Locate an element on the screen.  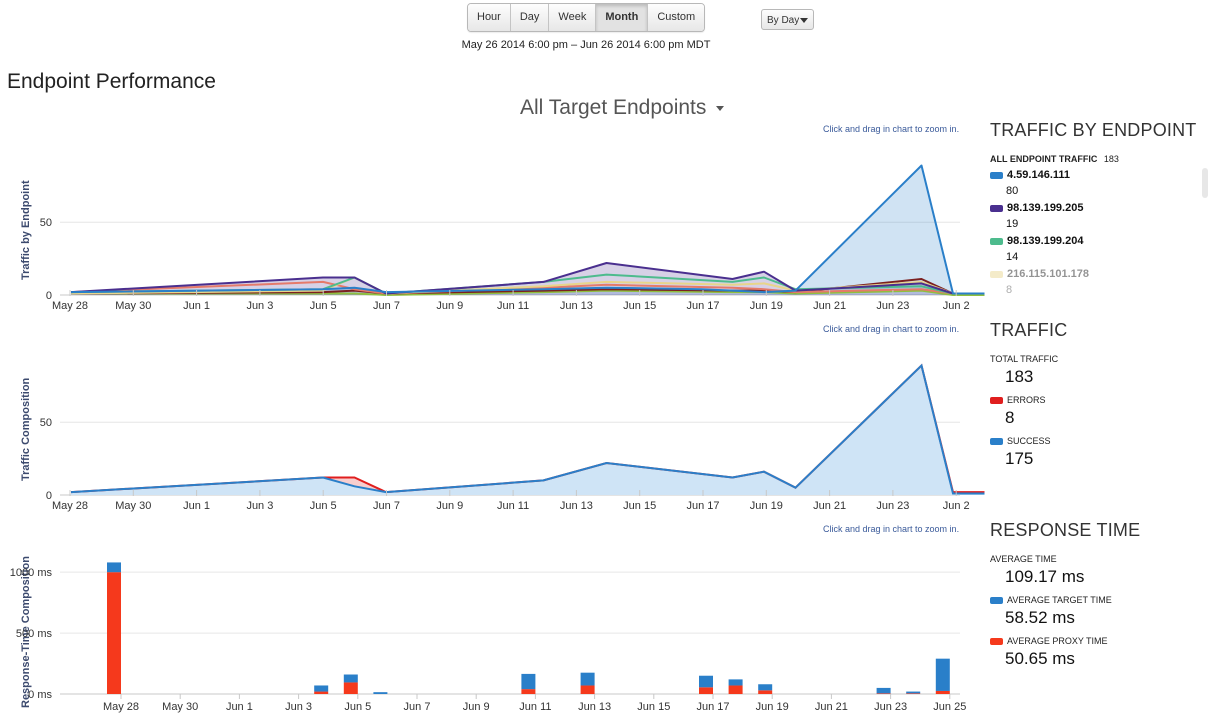
target-time-legend: AVERAGE TARGET TIME is located at coordinates (1051, 600).